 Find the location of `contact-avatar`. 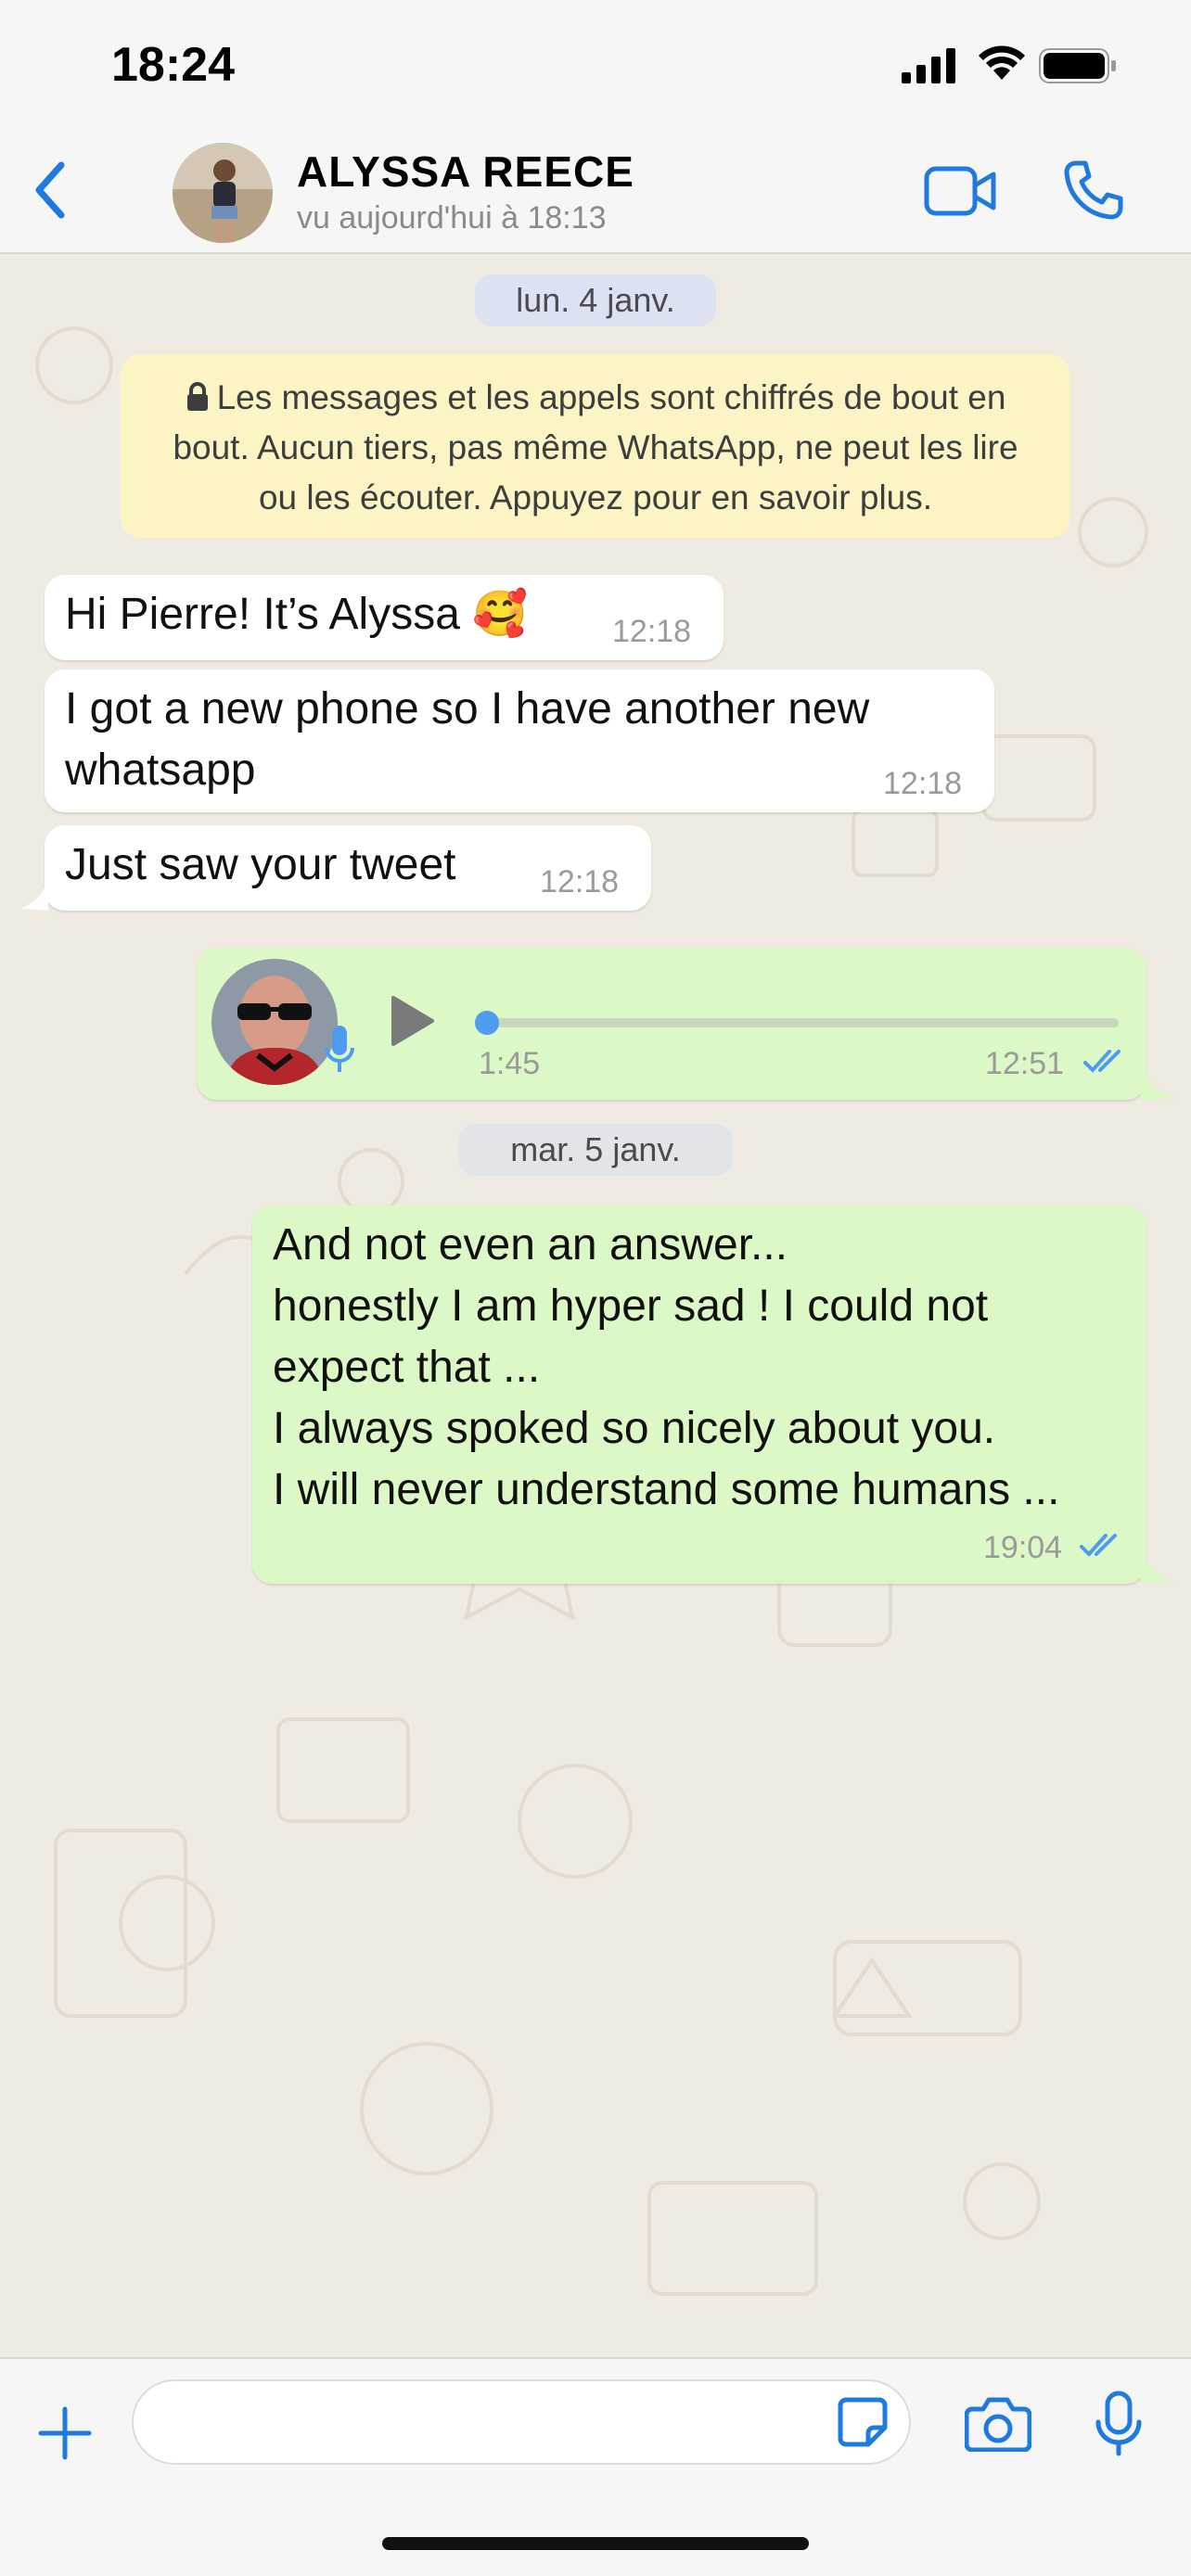

contact-avatar is located at coordinates (223, 193).